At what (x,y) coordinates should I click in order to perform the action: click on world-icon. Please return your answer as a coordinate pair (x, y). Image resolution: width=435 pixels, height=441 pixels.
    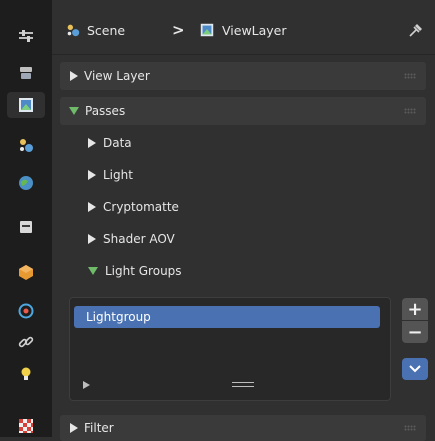
    Looking at the image, I should click on (26, 183).